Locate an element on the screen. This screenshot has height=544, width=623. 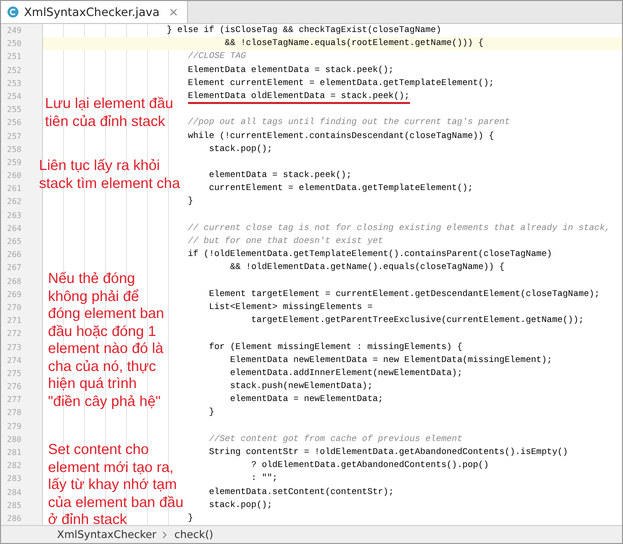
code-line: ElementData oldElementData = stack.peek(); is located at coordinates (299, 97).